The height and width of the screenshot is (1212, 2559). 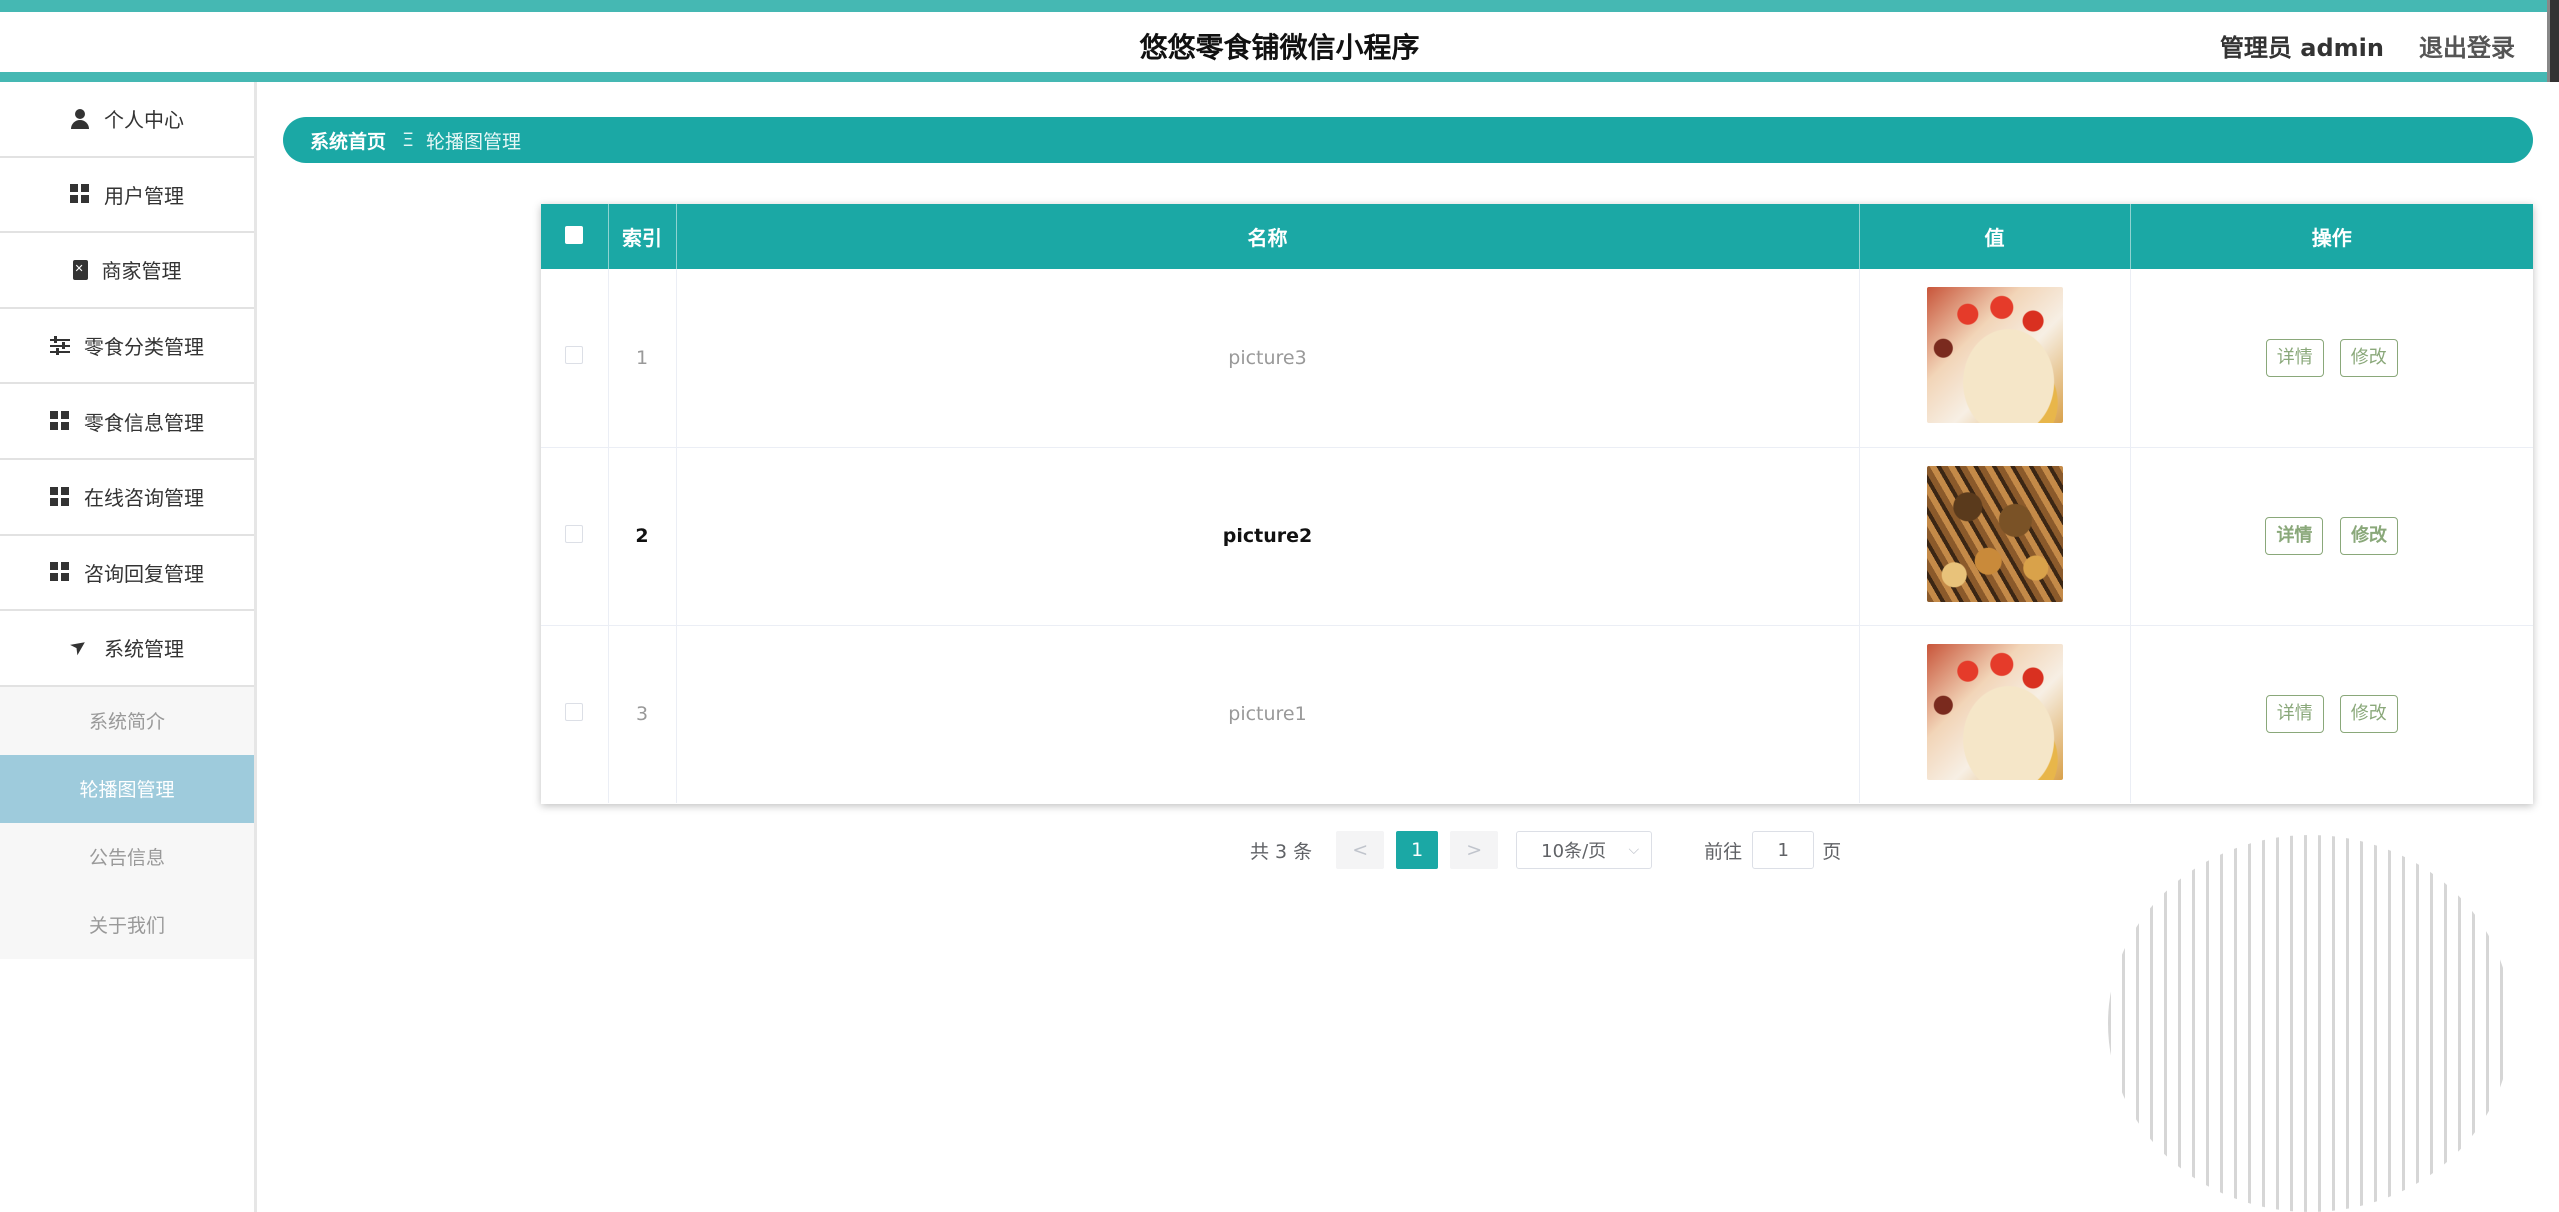 What do you see at coordinates (1268, 358) in the screenshot?
I see `row-name: picture3` at bounding box center [1268, 358].